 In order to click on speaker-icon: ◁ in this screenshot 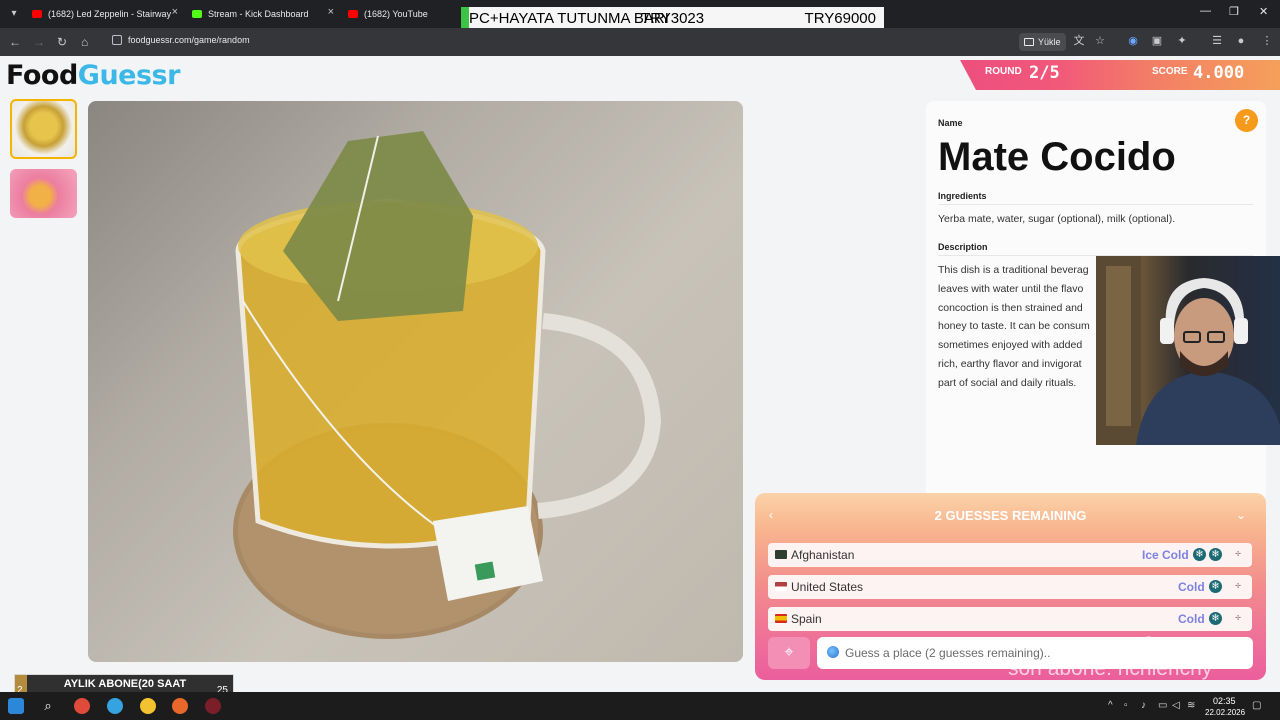, I will do `click(1176, 705)`.